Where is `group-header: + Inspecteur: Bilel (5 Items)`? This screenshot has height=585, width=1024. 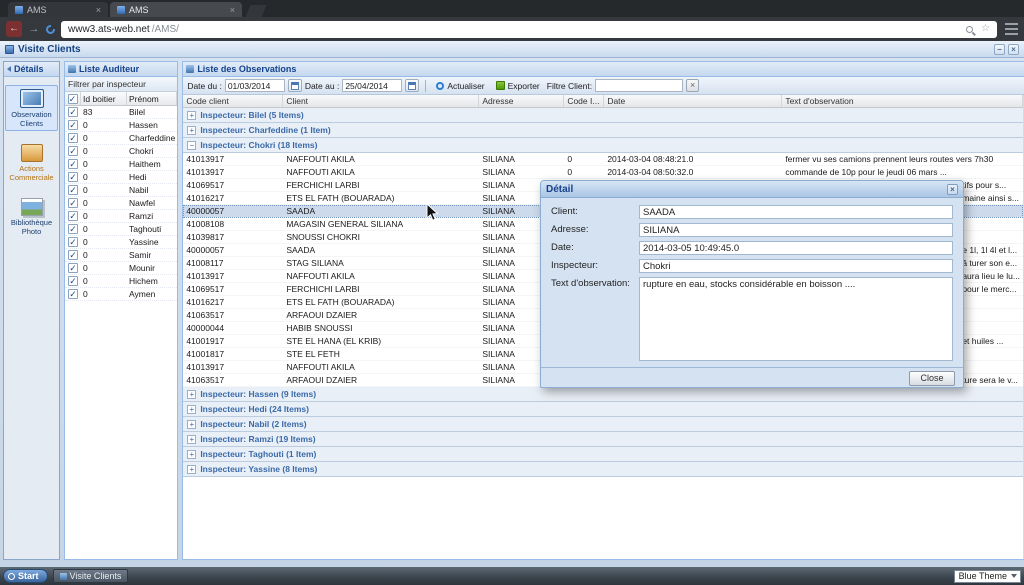
group-header: + Inspecteur: Bilel (5 Items) is located at coordinates (603, 115).